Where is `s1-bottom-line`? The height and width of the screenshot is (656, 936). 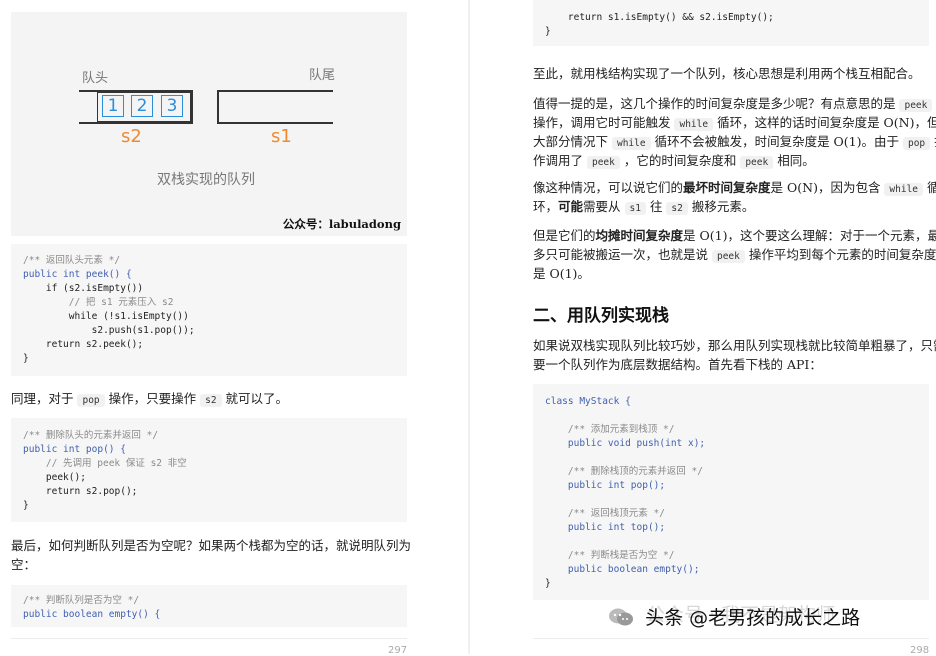
s1-bottom-line is located at coordinates (275, 123).